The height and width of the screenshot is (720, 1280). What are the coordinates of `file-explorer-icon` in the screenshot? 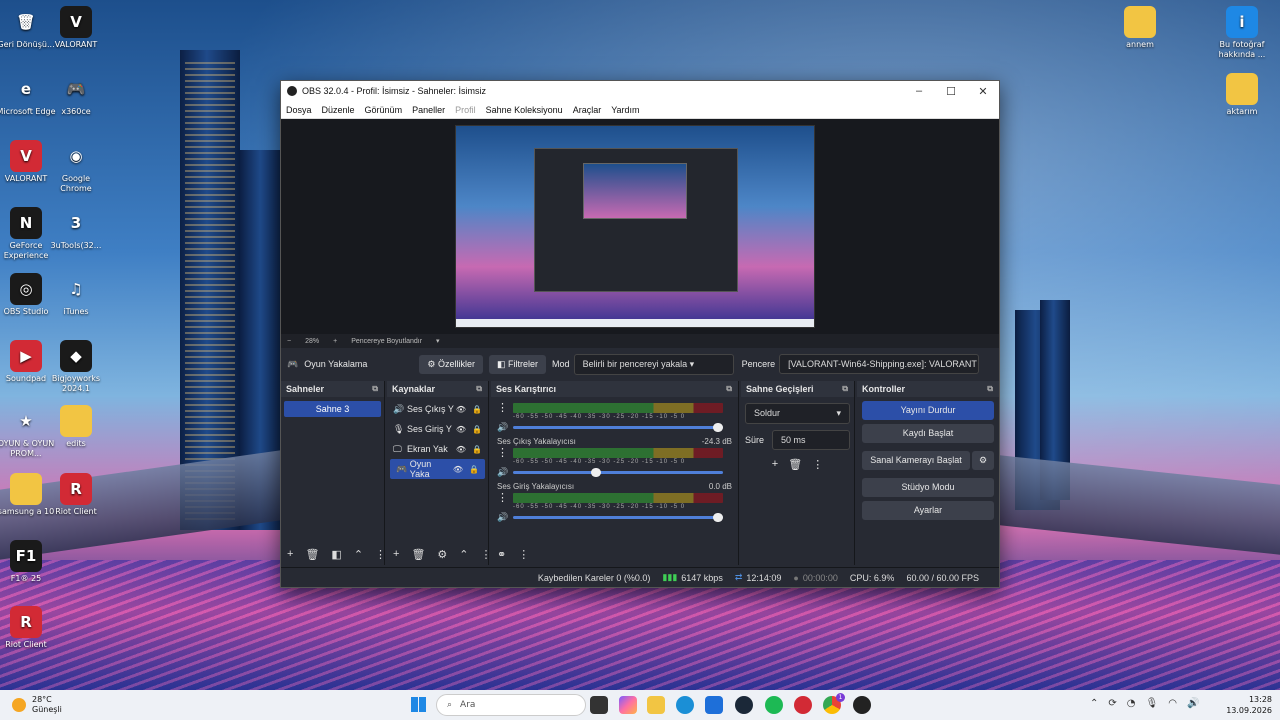 It's located at (656, 705).